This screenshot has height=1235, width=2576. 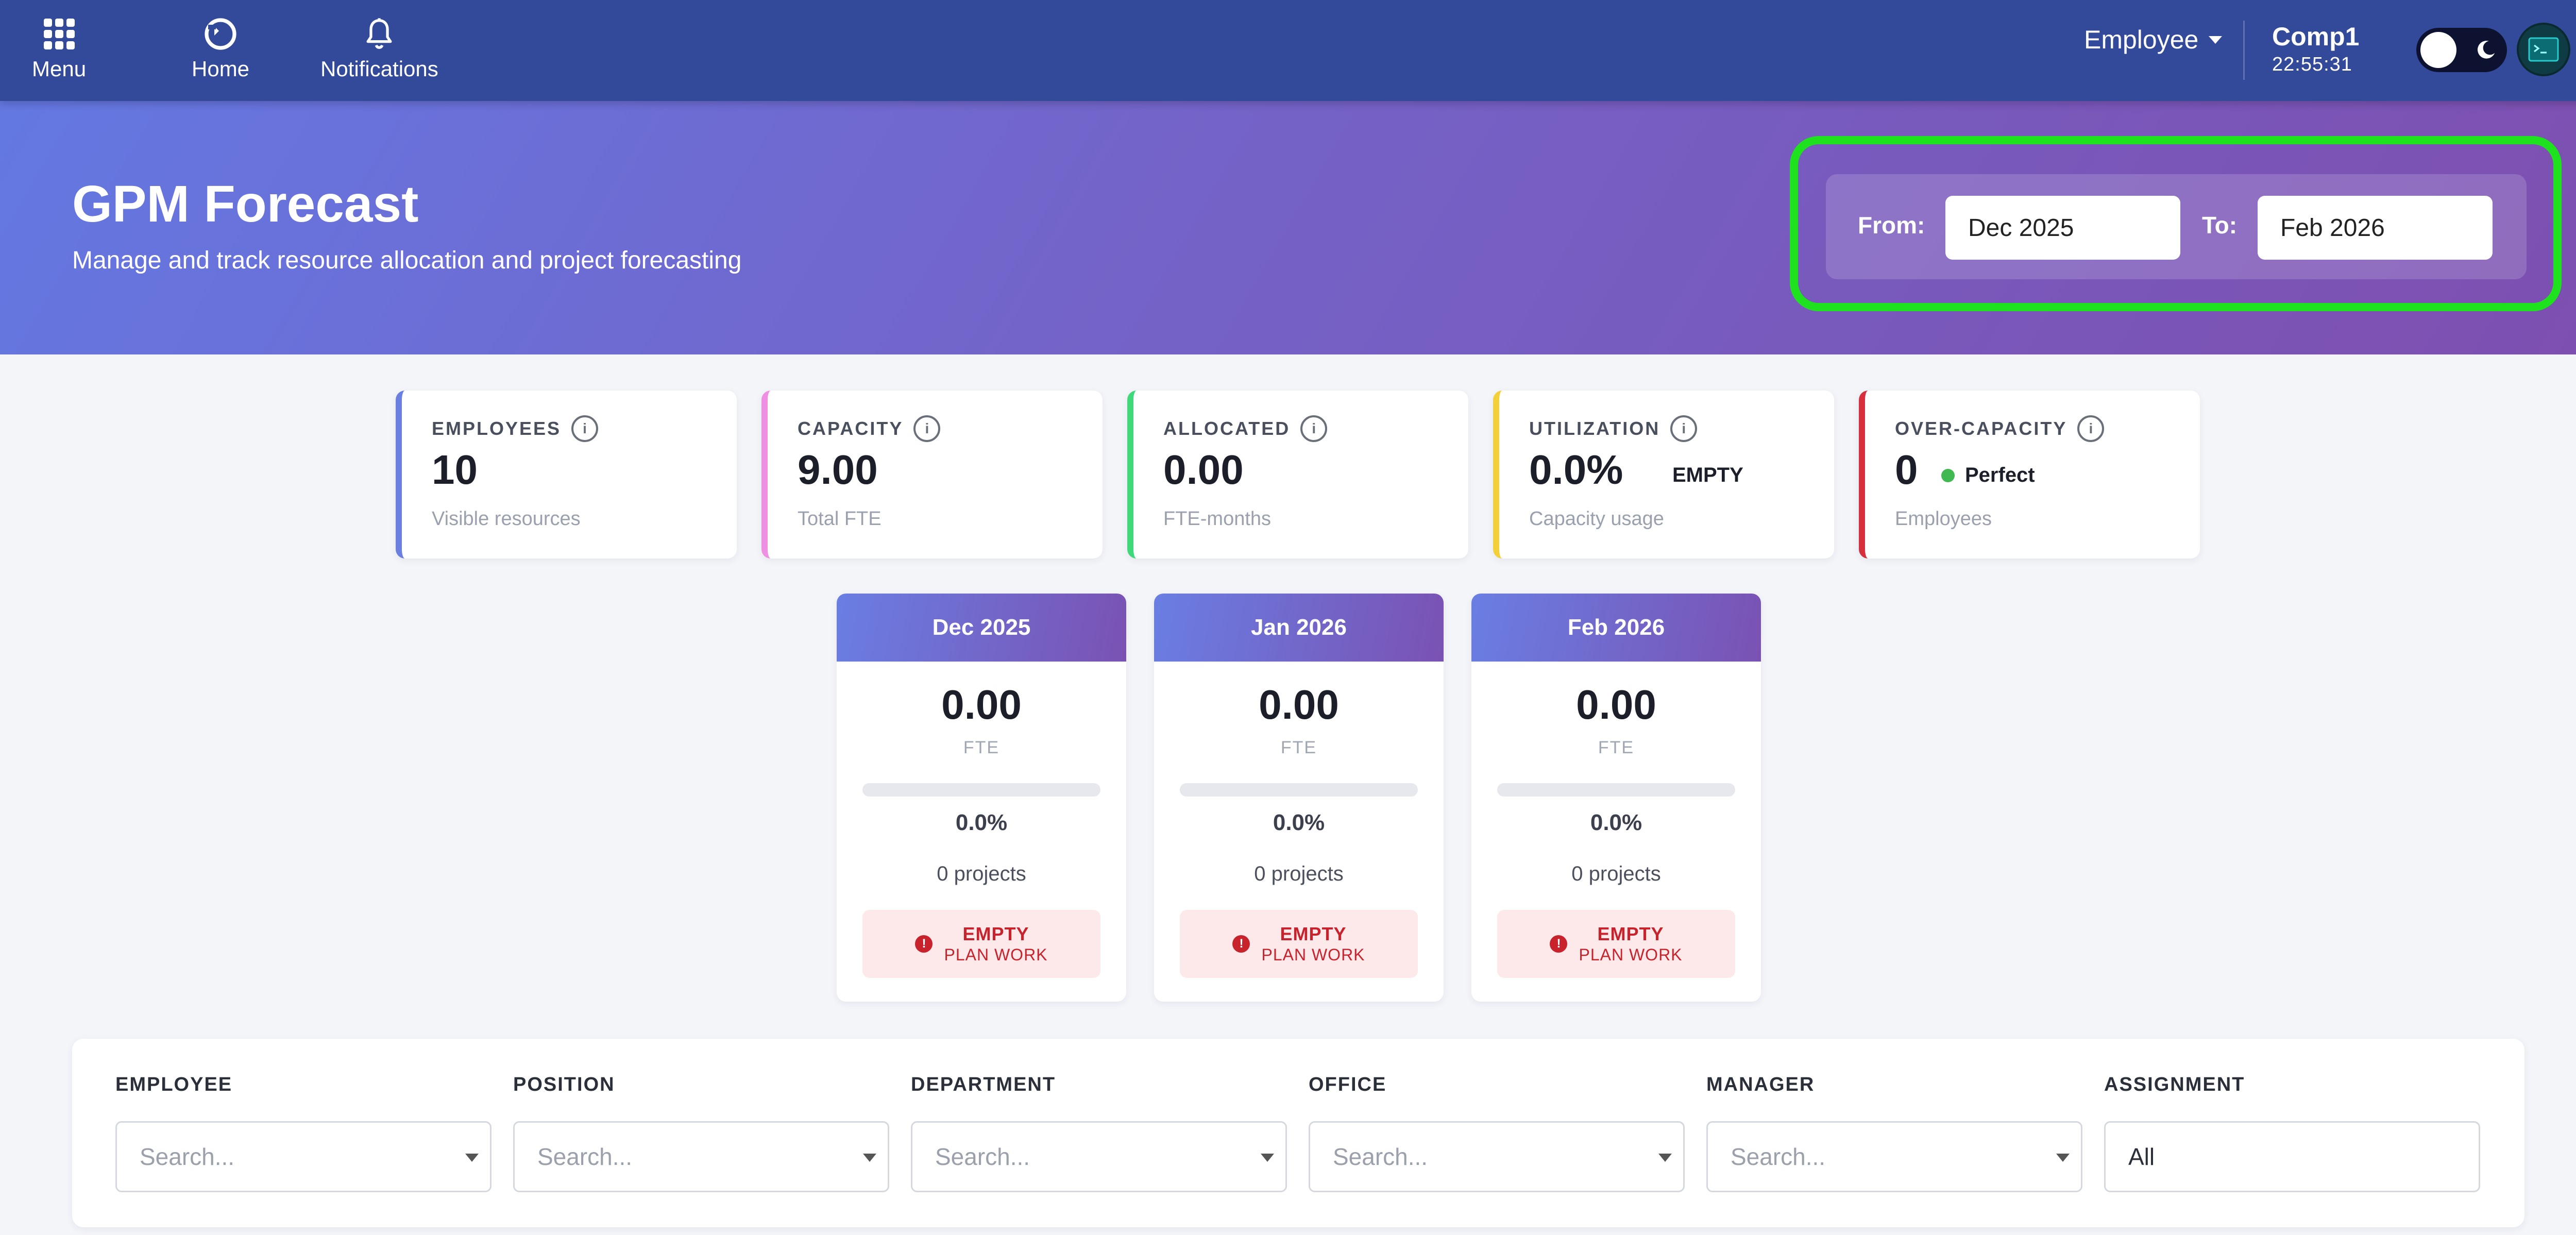 I want to click on avatar, so click(x=2543, y=49).